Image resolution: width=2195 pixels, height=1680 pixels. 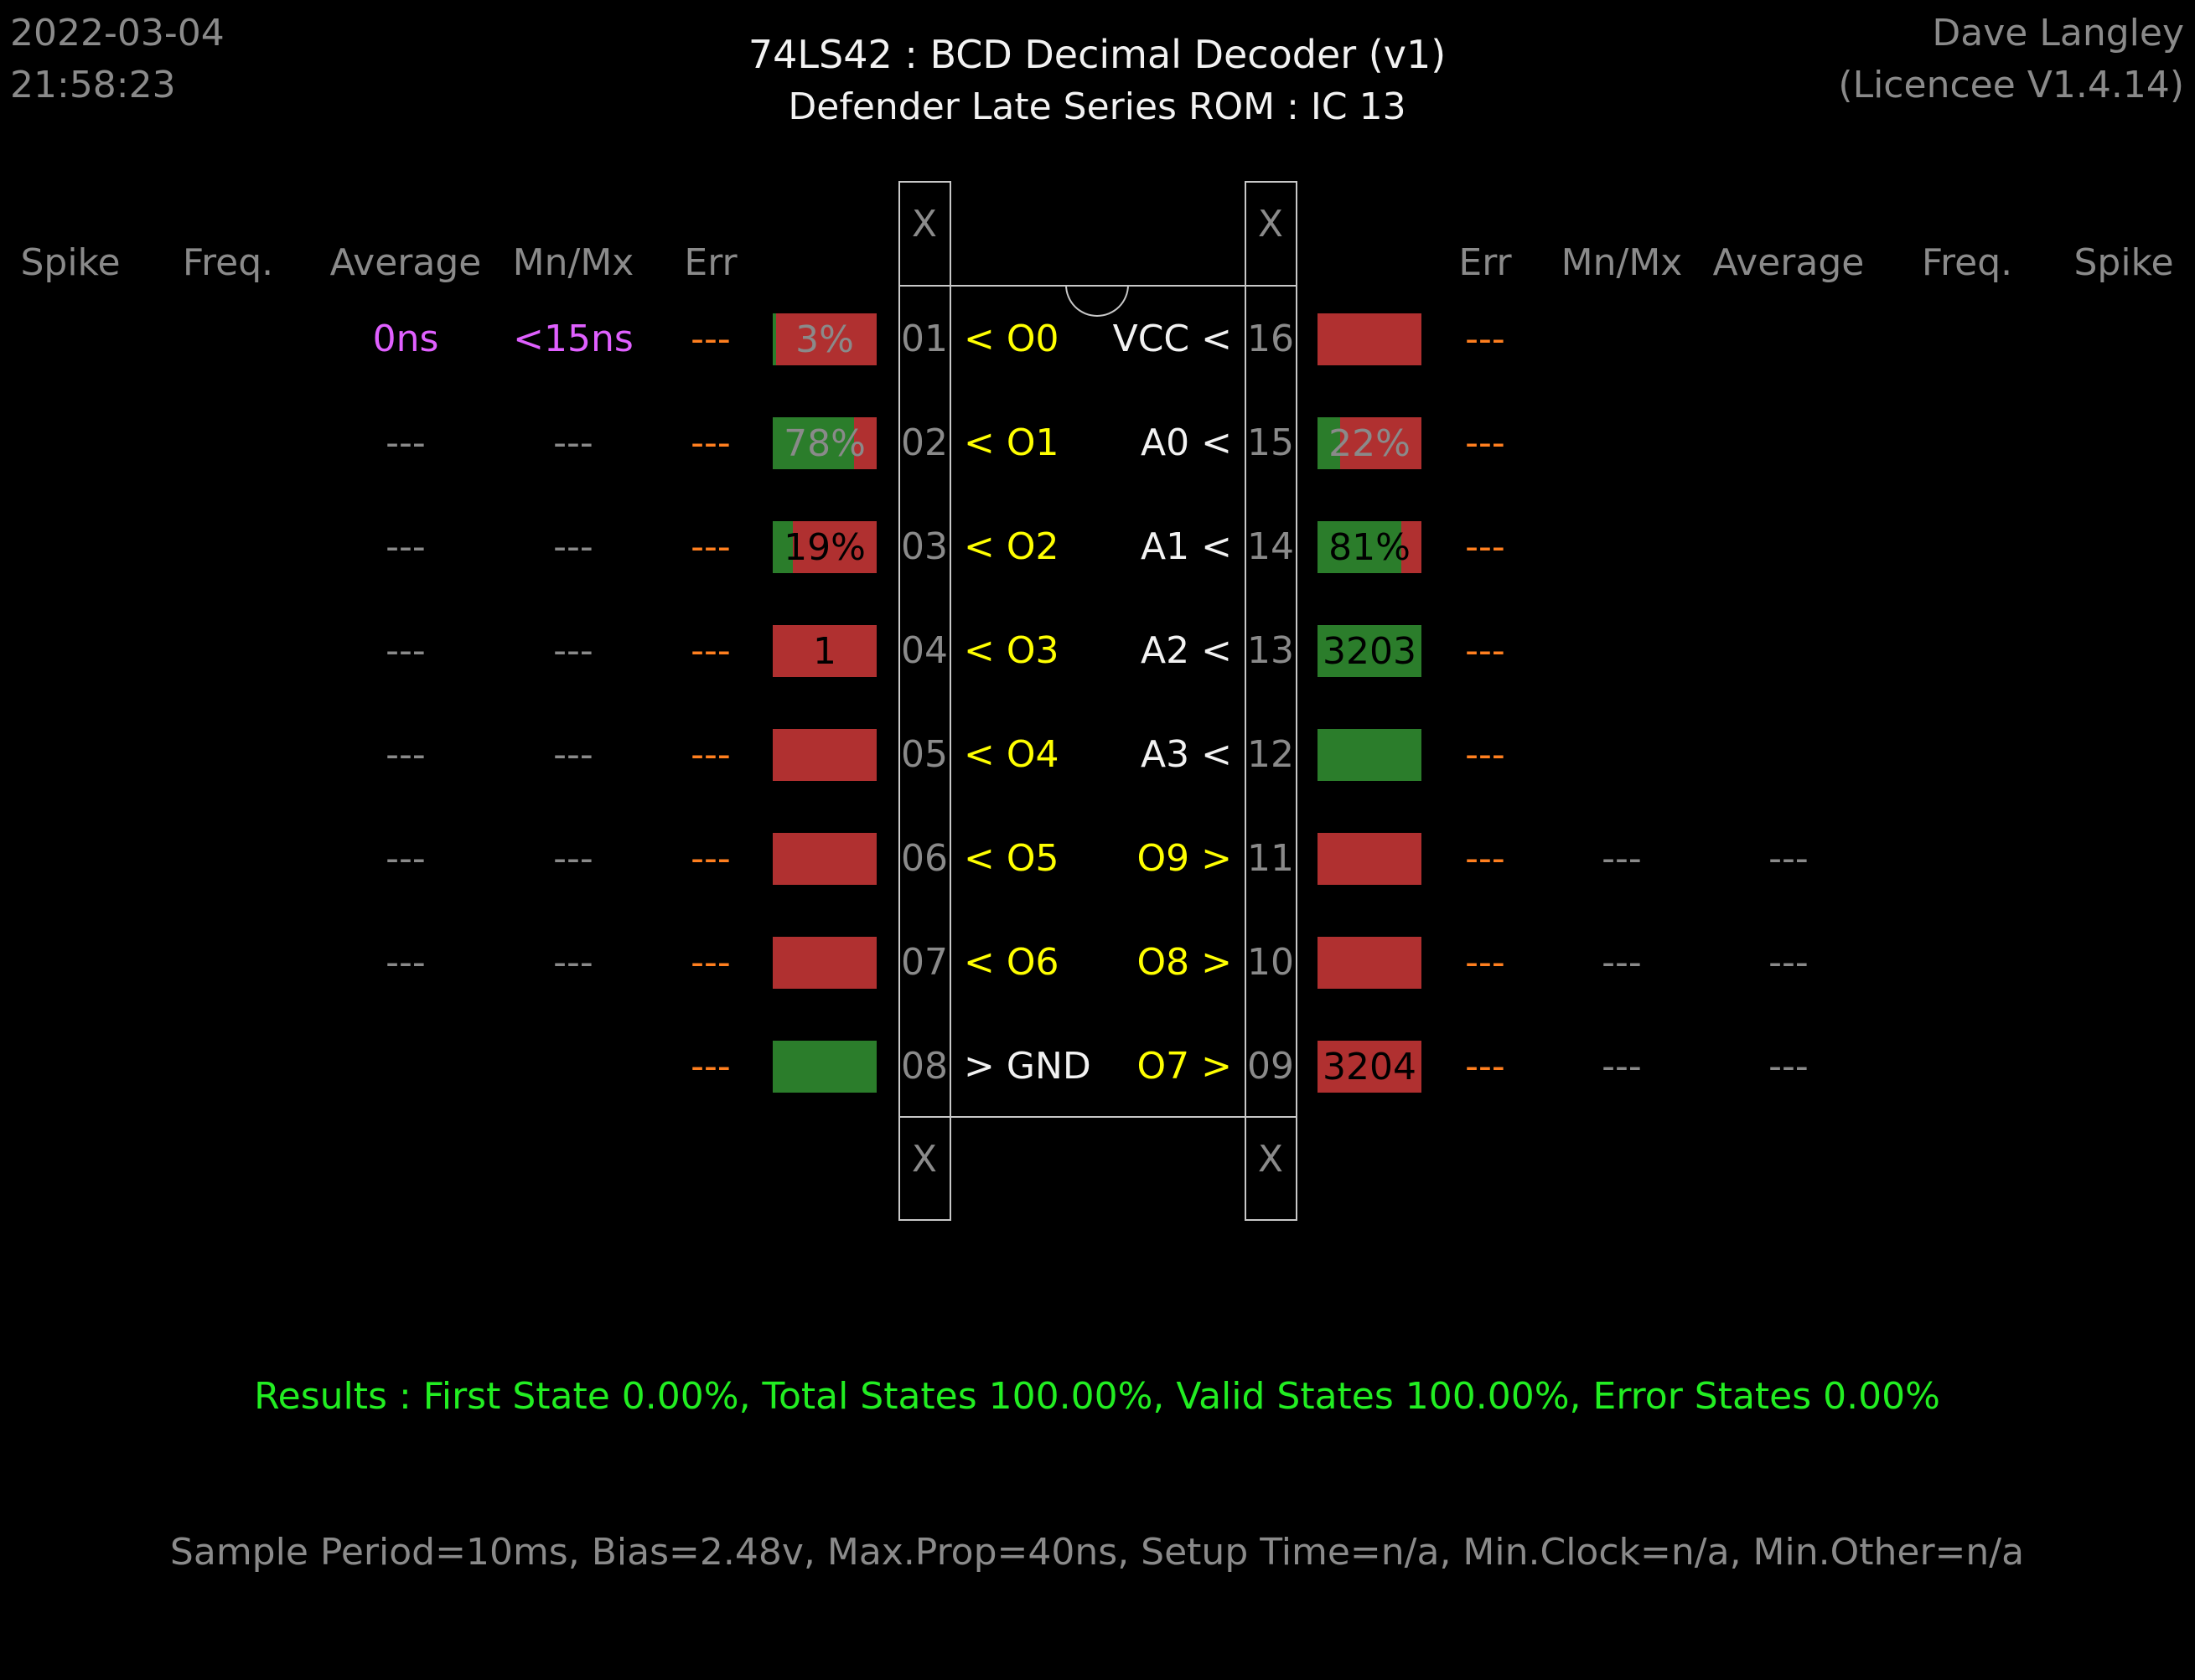 What do you see at coordinates (1012, 546) in the screenshot?
I see `left-pin-3-name: < O2` at bounding box center [1012, 546].